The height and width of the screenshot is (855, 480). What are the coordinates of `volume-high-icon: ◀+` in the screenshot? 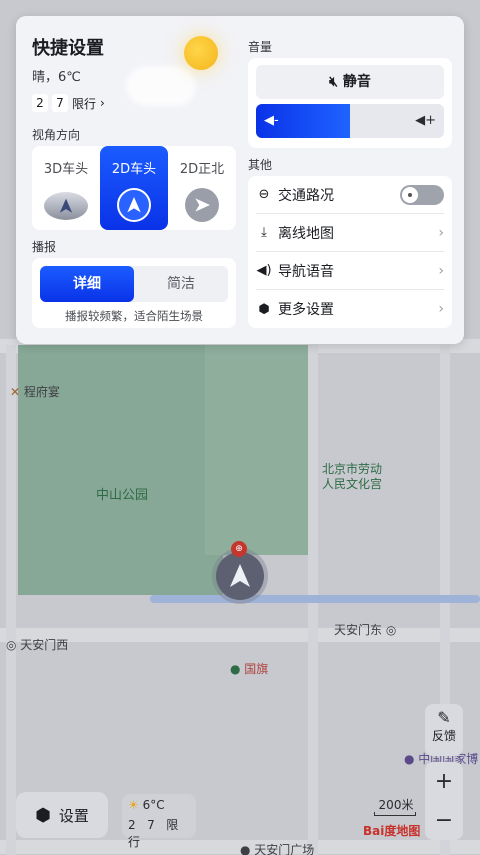 It's located at (425, 120).